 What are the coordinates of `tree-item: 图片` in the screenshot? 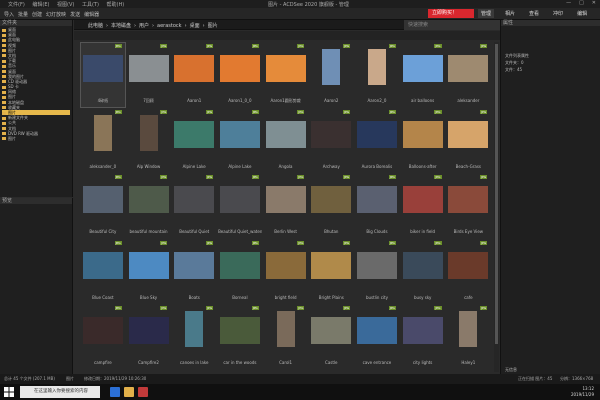 It's located at (36, 138).